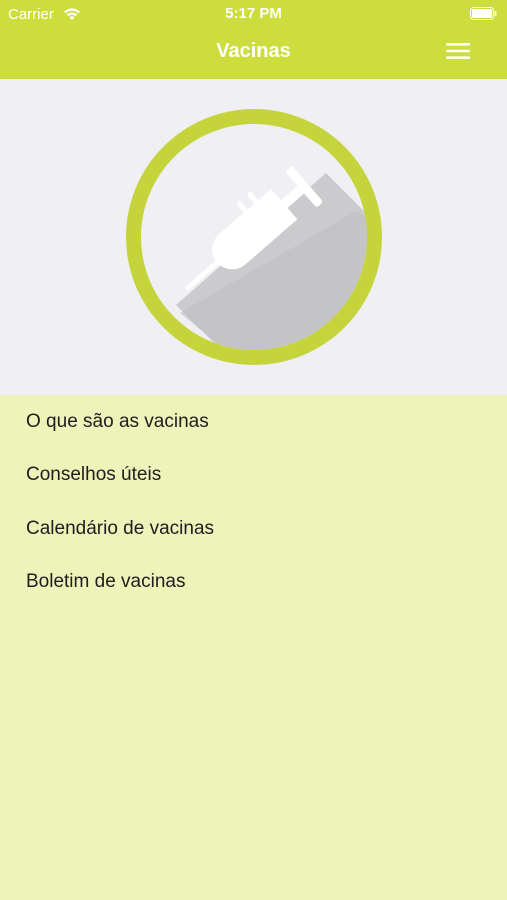 The height and width of the screenshot is (900, 507). What do you see at coordinates (253, 529) in the screenshot?
I see `menu-item-vaccine-calendar: Calendário de vacinas` at bounding box center [253, 529].